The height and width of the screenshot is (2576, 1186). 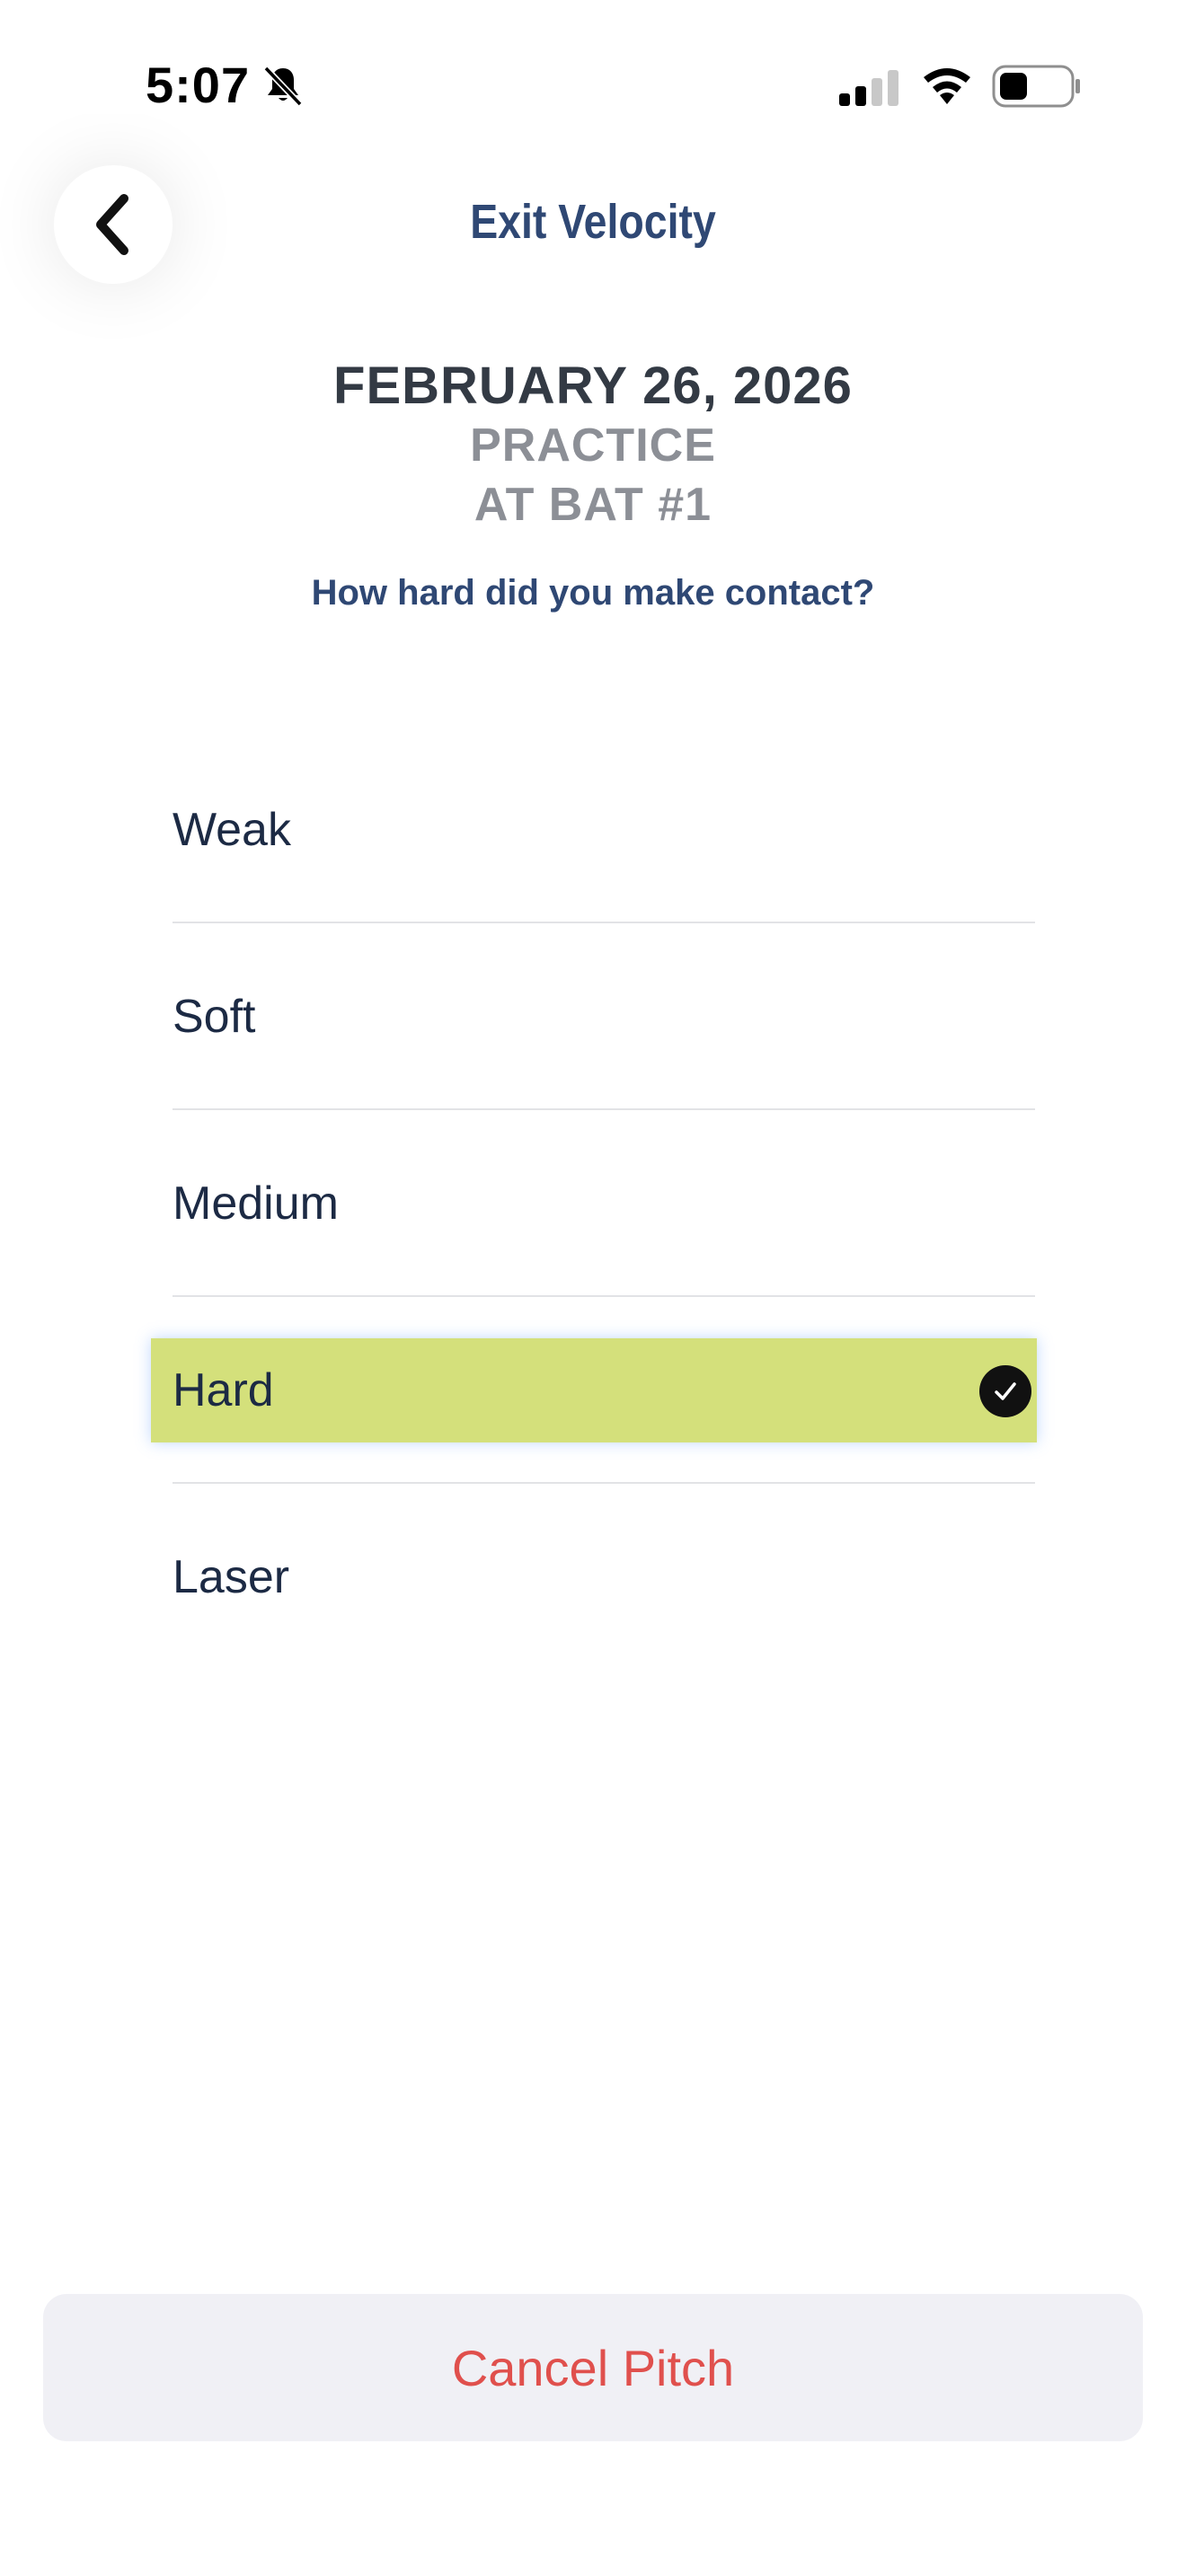 I want to click on wifi-icon, so click(x=947, y=86).